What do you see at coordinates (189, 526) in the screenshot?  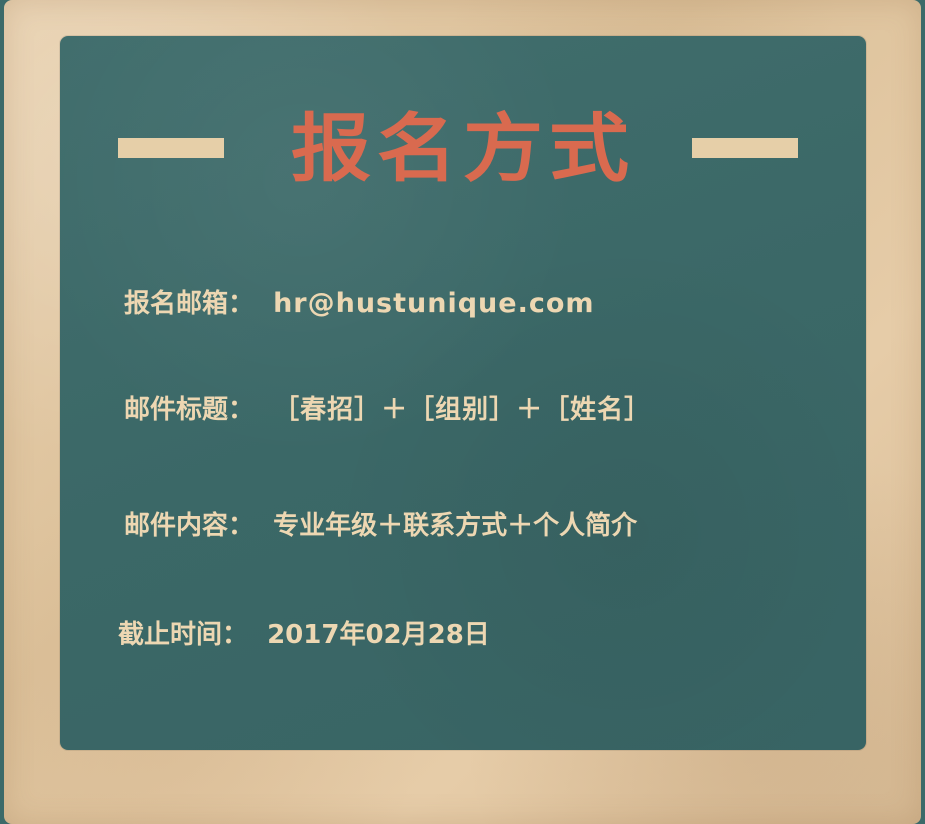 I see `email-content-label: 邮件内容：` at bounding box center [189, 526].